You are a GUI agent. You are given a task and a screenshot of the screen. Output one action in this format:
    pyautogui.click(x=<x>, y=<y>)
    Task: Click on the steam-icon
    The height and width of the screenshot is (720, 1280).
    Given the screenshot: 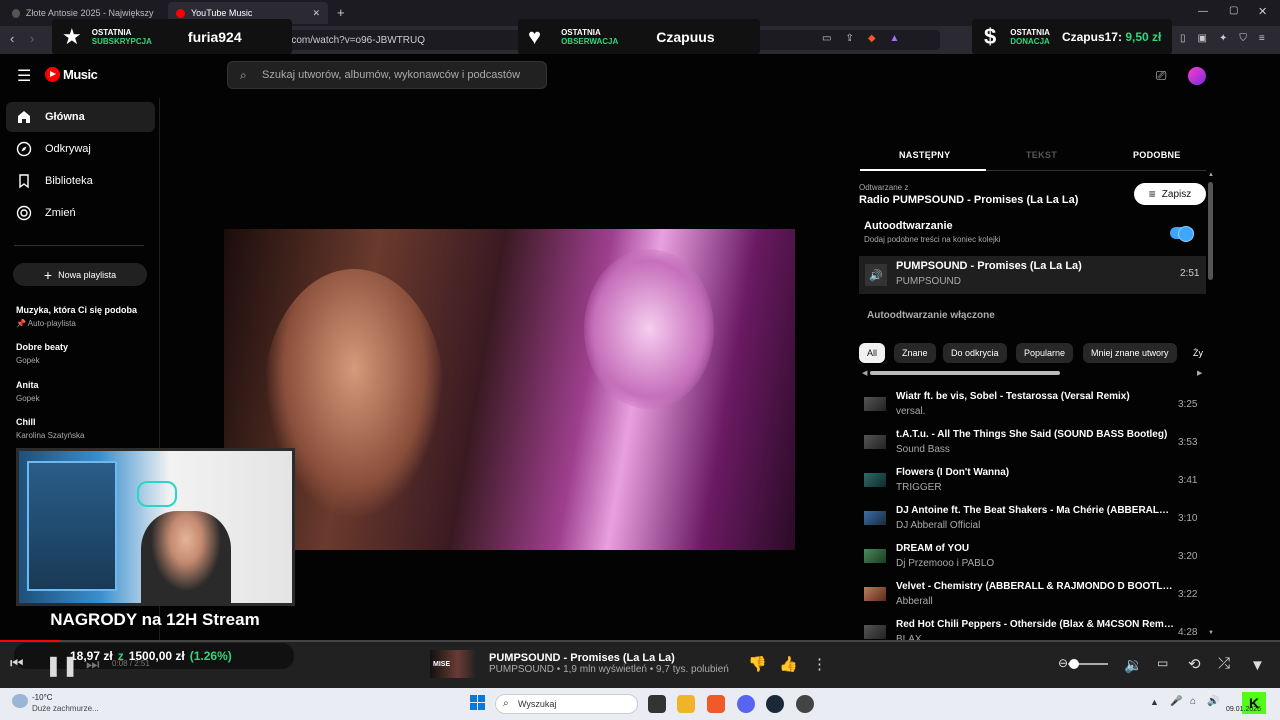 What is the action you would take?
    pyautogui.click(x=775, y=704)
    